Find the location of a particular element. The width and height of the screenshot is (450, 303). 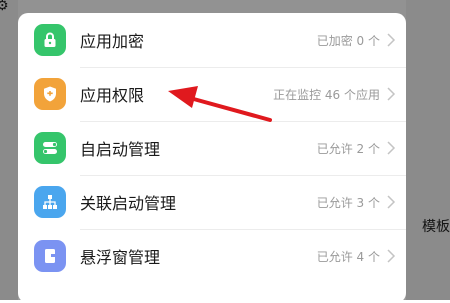

network-icon is located at coordinates (50, 202).